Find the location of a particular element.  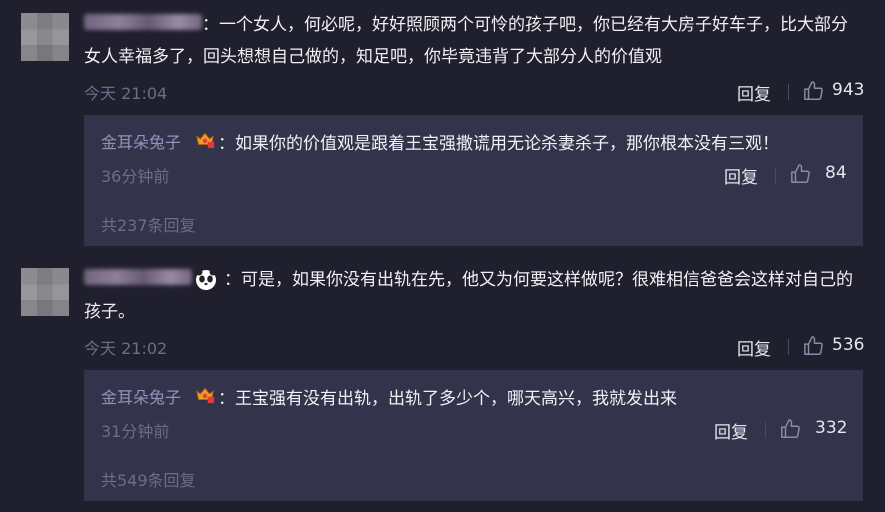

like-count: 332 is located at coordinates (831, 428).